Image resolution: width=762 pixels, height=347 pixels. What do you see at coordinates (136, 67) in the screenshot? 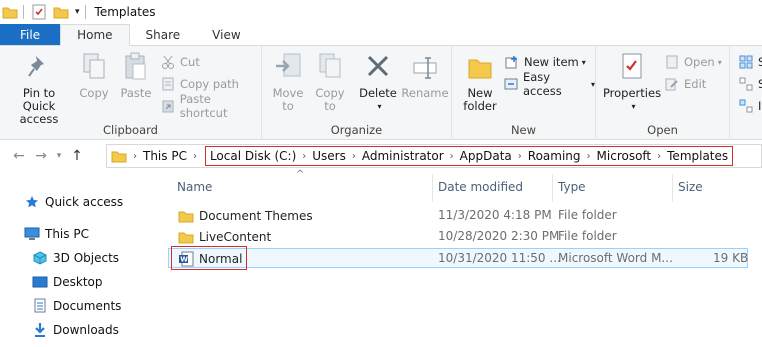
I see `paste-icon` at bounding box center [136, 67].